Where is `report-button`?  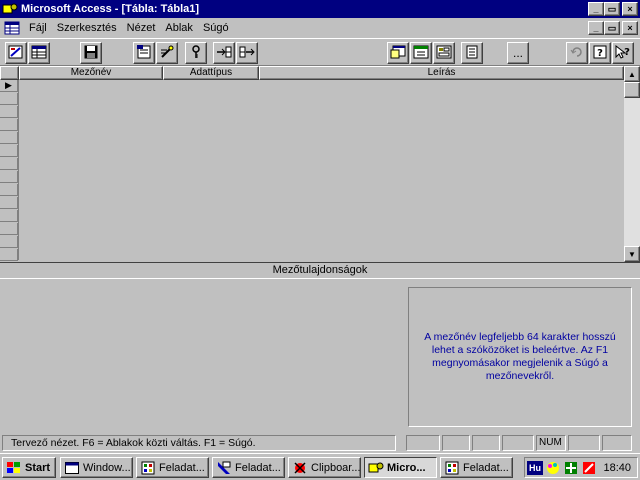
report-button is located at coordinates (472, 53).